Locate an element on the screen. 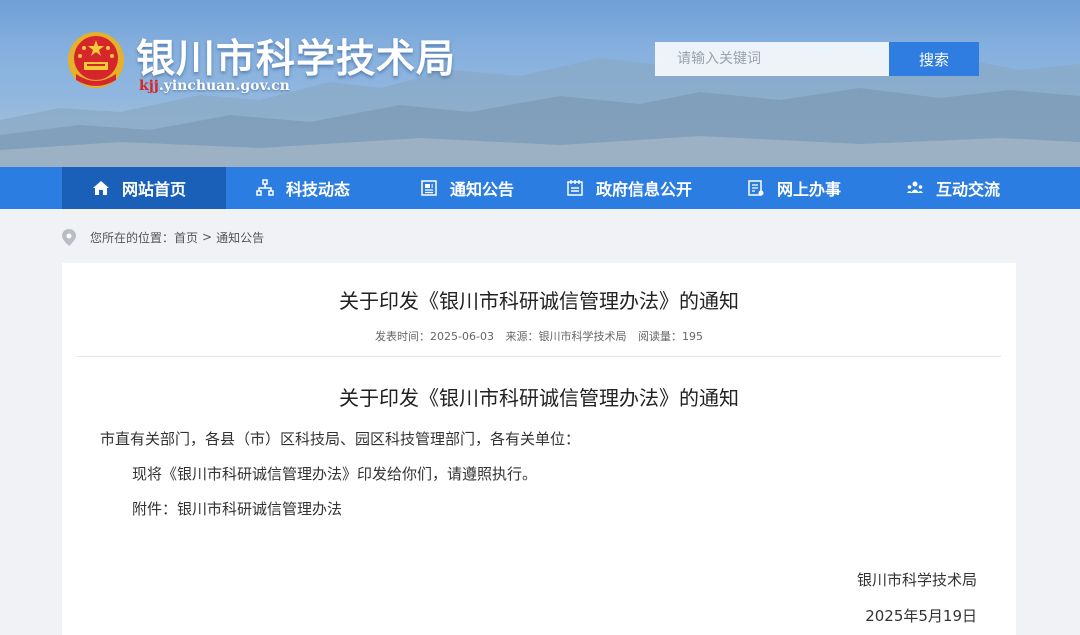 The height and width of the screenshot is (635, 1080). document-title: 关于印发《银川市科研诚信管理办法》的通知 is located at coordinates (539, 398).